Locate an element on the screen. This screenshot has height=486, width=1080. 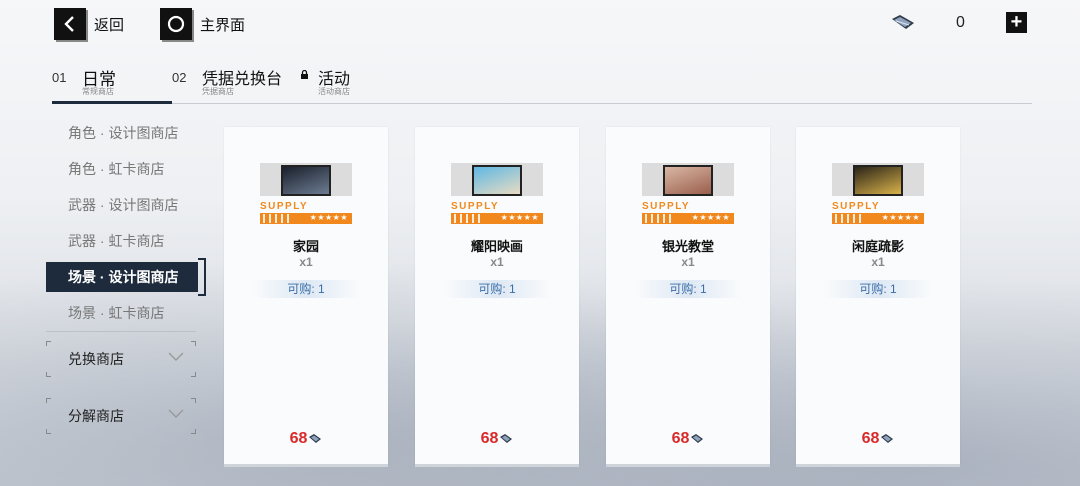
expander-exchange-shop: 兑换商店 is located at coordinates (121, 359).